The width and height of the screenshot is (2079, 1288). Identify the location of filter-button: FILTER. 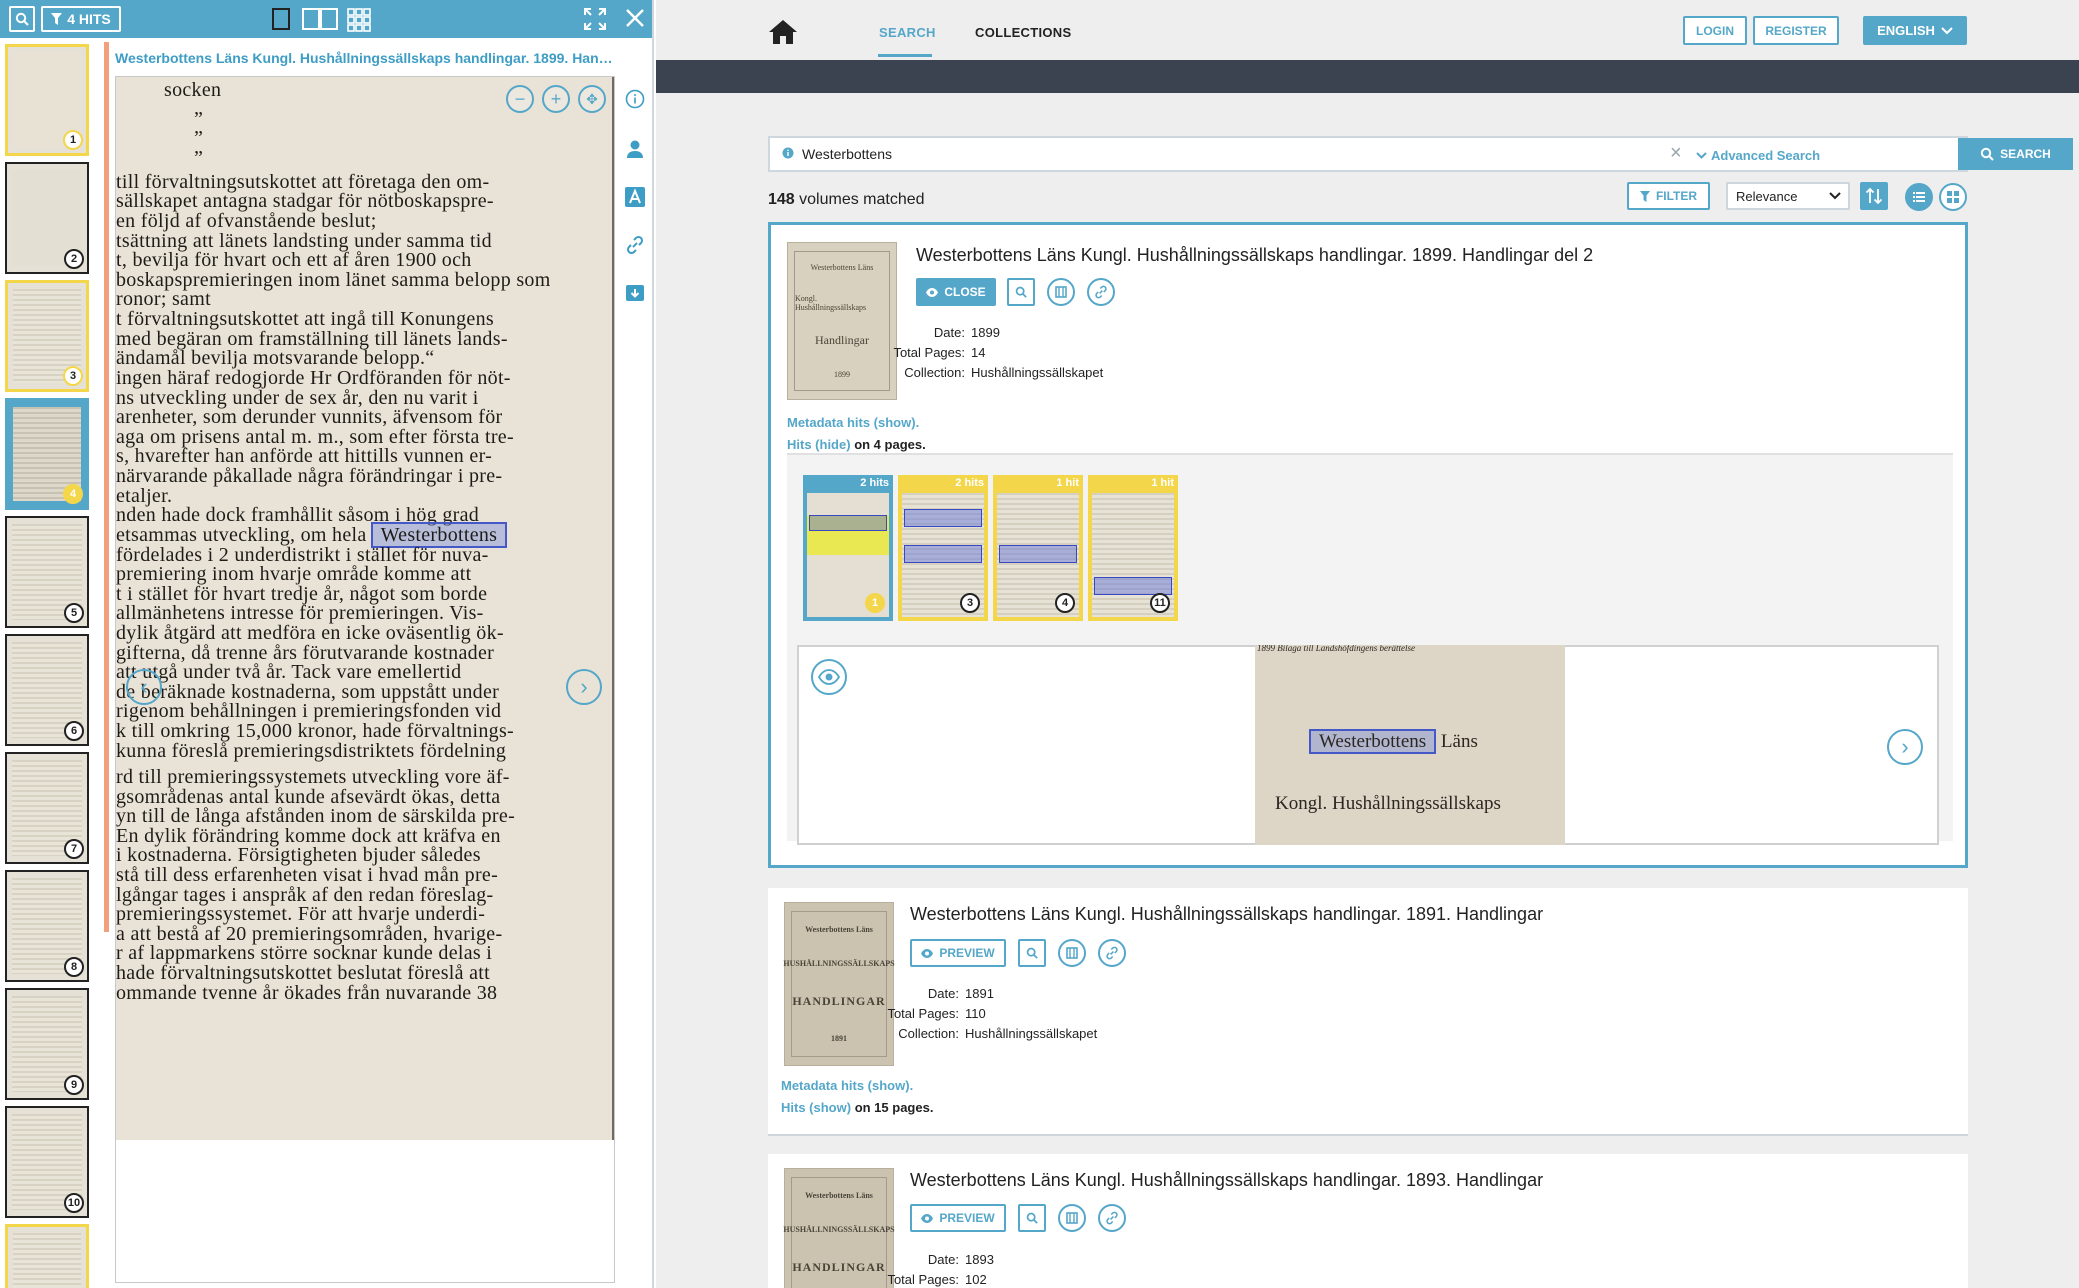
(1668, 196).